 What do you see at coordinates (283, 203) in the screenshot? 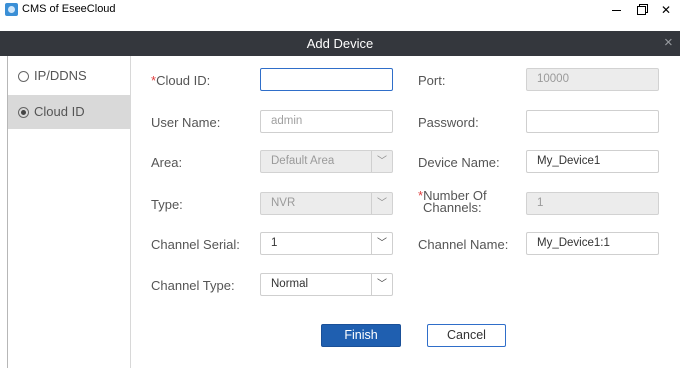
I see `type-value: NVR` at bounding box center [283, 203].